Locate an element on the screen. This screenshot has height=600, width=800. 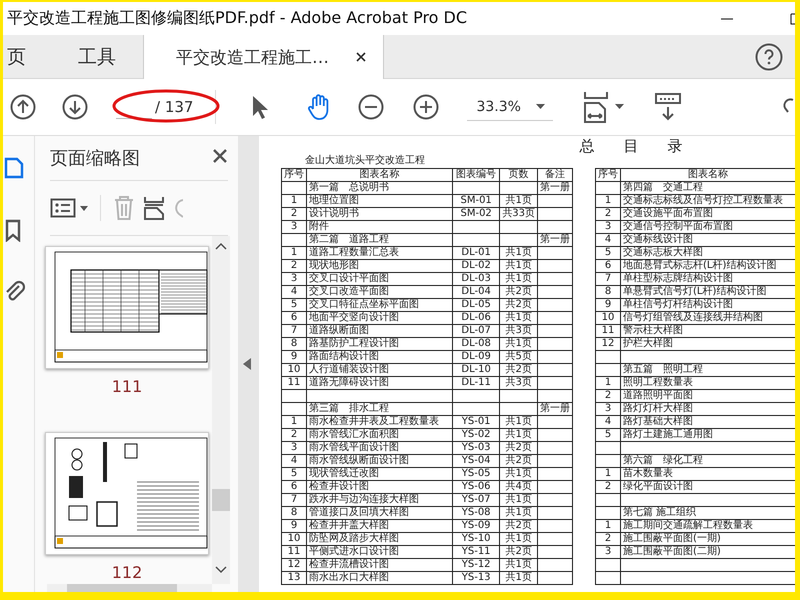
table-cell: DL-10 is located at coordinates (476, 370).